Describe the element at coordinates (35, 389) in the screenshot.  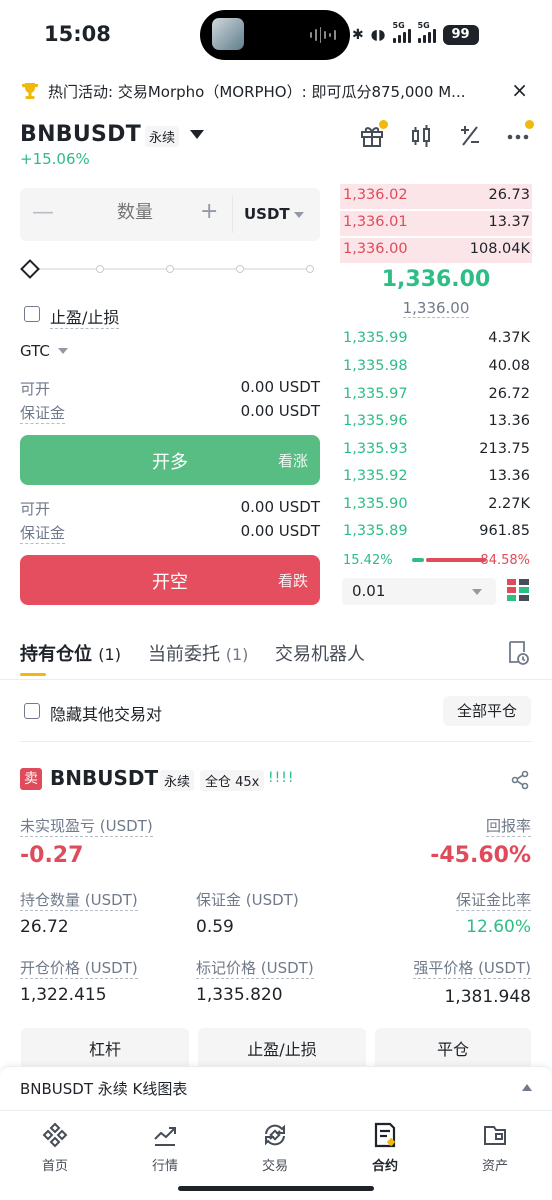
I see `long-available-label: 可开` at that location.